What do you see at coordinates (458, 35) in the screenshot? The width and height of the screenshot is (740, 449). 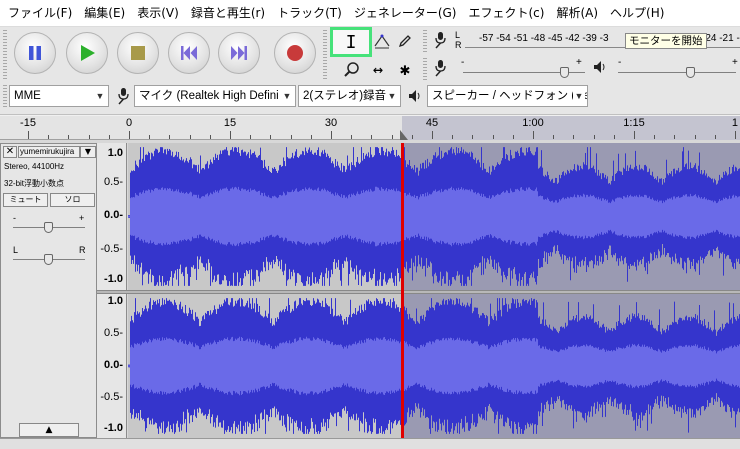 I see `meter-left-label: L` at bounding box center [458, 35].